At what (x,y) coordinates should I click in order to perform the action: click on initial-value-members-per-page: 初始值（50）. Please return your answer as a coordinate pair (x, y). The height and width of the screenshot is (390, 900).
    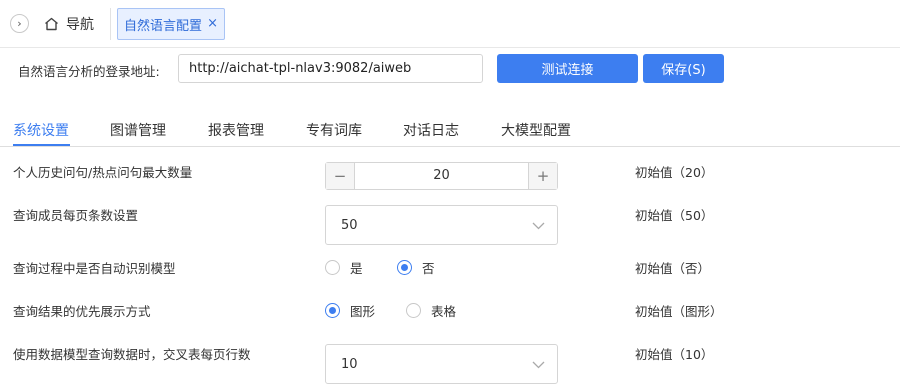
    Looking at the image, I should click on (674, 215).